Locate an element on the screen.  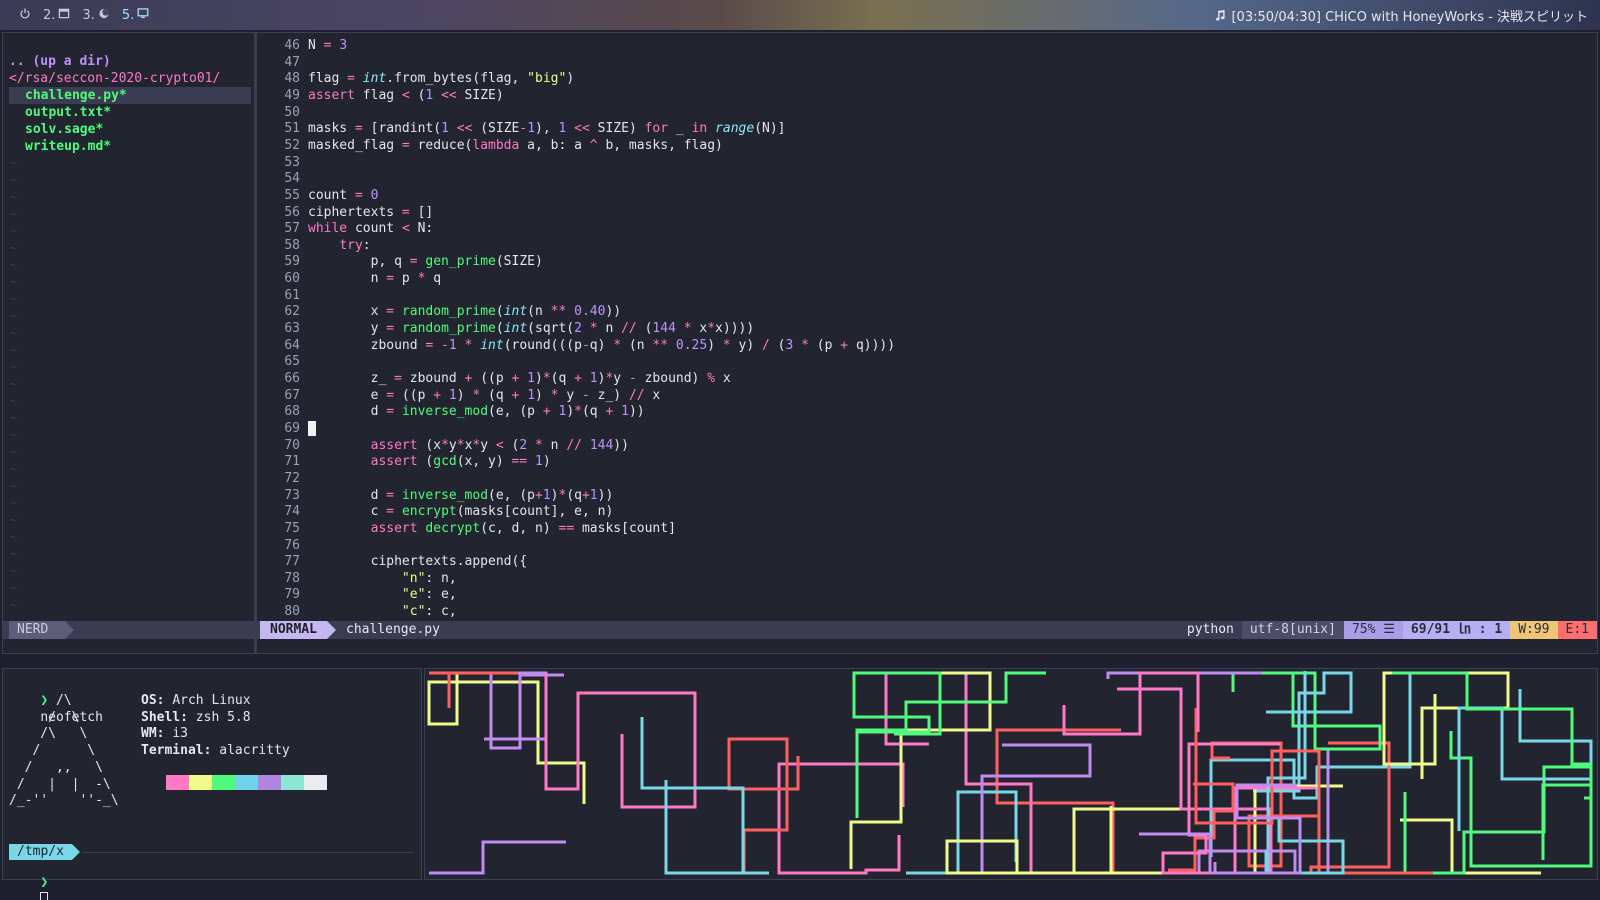
code-line: 67 e = ((p + 1) * (q + 1) * y - z_) // x is located at coordinates (925, 395).